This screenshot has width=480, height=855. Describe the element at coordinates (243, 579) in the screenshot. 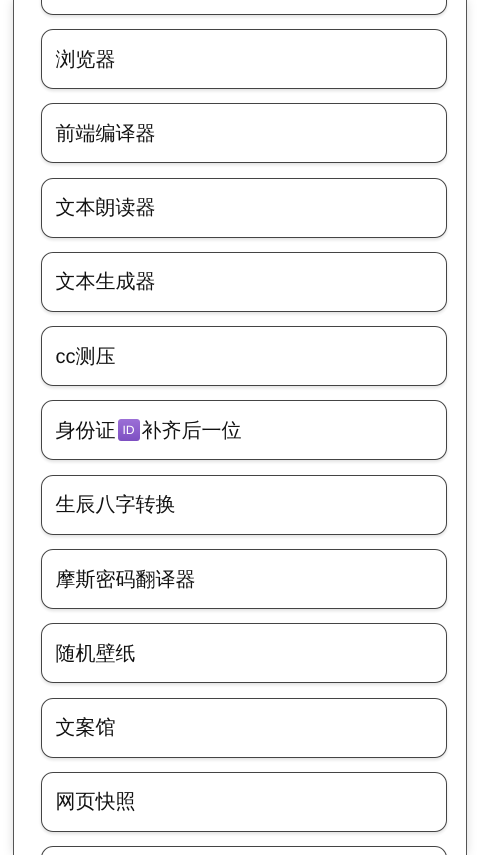

I see `tool-card: 摩斯密码翻译器` at that location.